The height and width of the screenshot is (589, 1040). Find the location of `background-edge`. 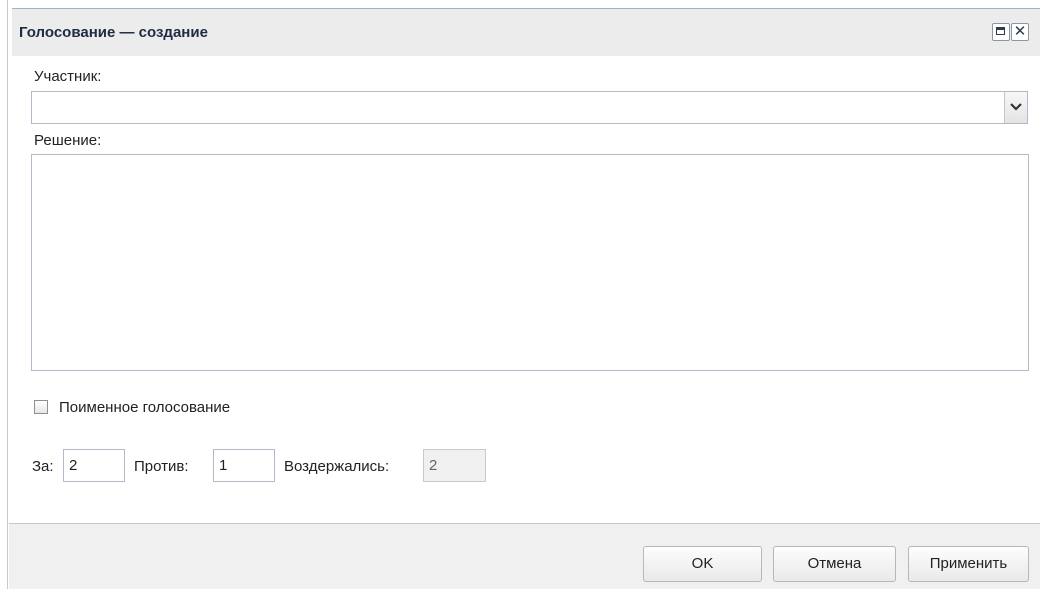

background-edge is located at coordinates (6, 294).